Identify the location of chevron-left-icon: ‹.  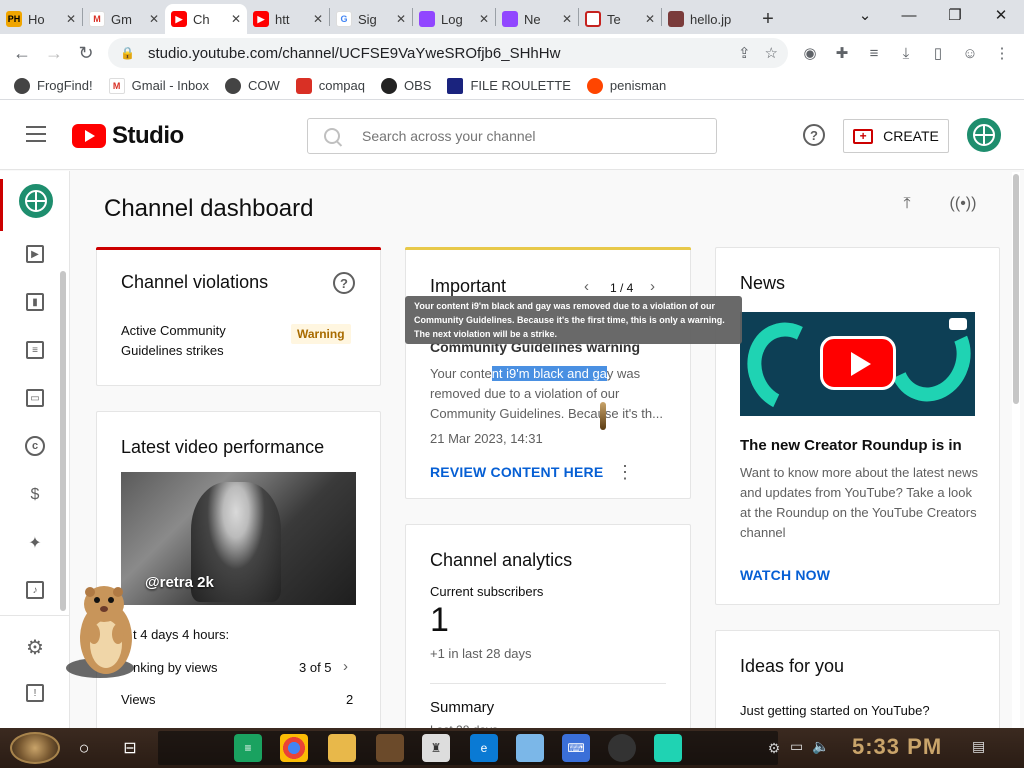
(586, 287).